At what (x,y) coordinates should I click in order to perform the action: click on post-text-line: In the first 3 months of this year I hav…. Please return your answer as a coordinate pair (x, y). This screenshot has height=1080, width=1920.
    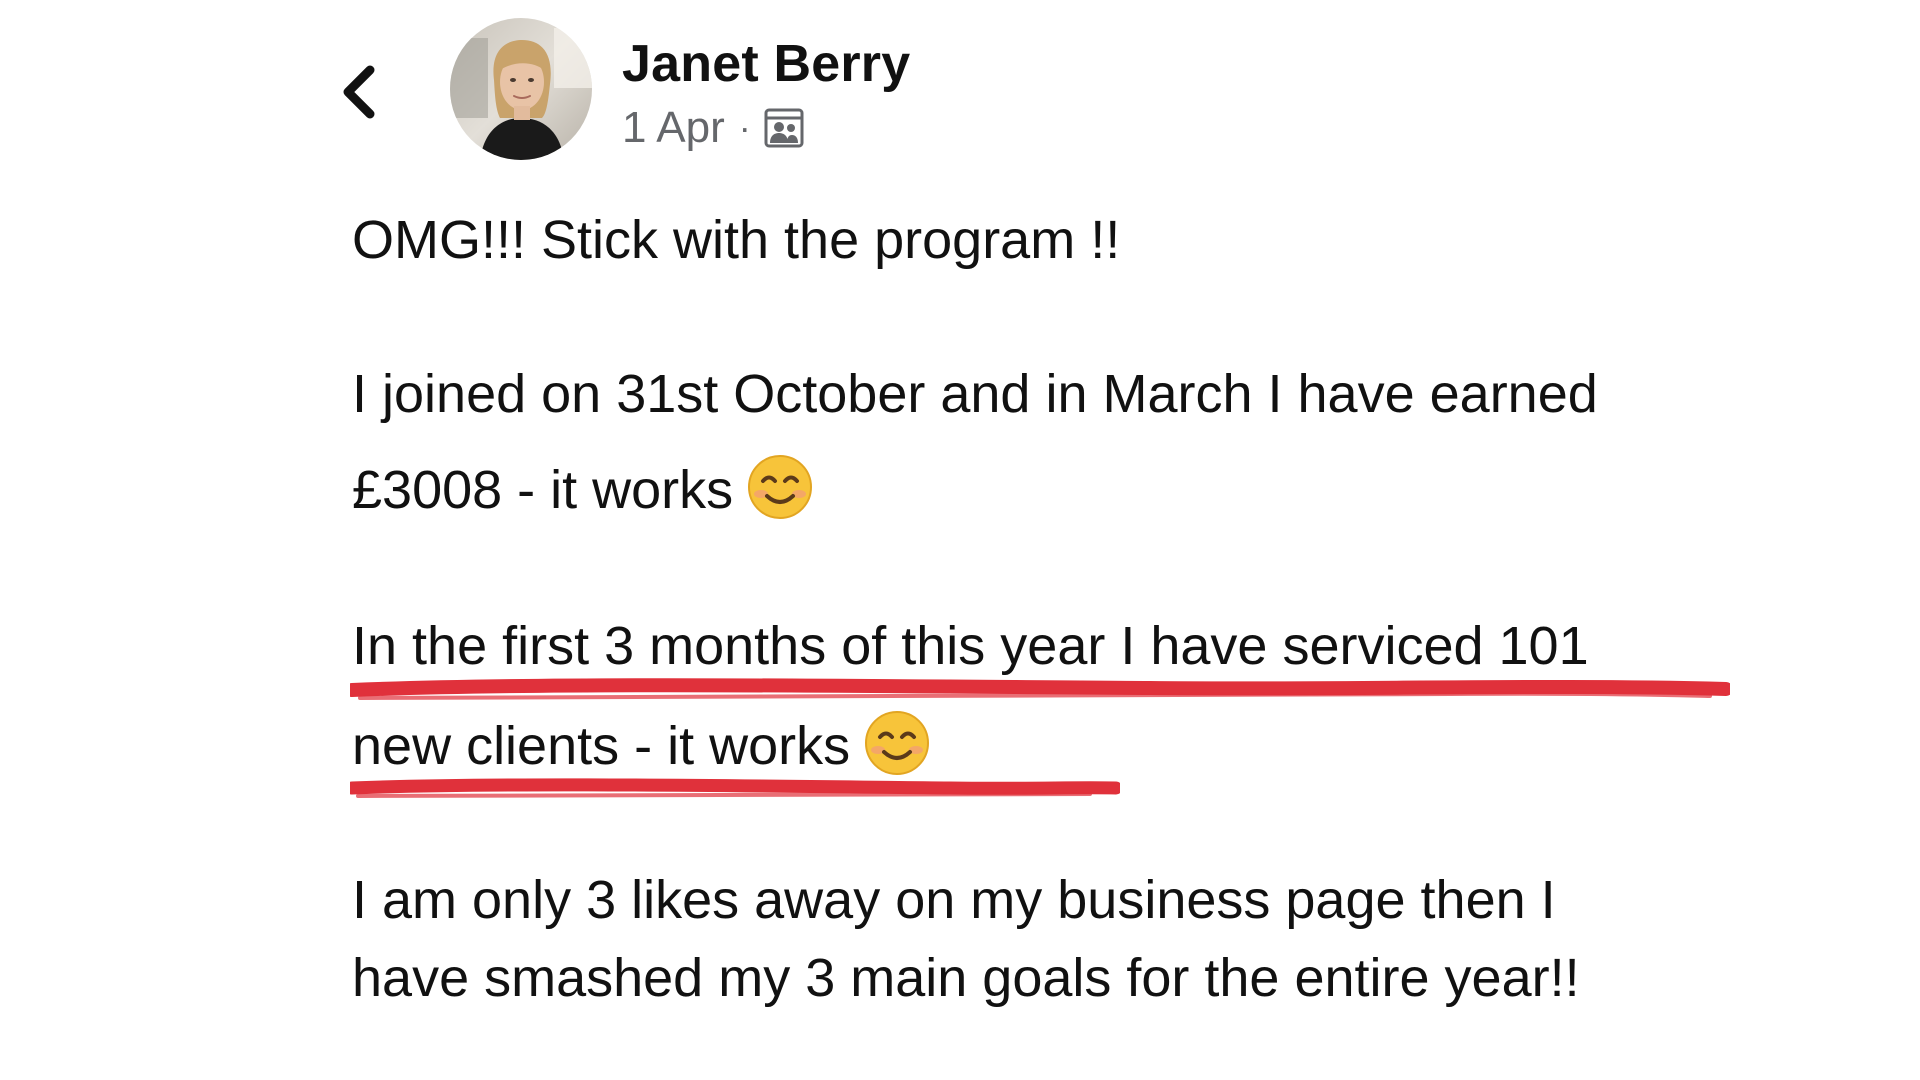
    Looking at the image, I should click on (970, 646).